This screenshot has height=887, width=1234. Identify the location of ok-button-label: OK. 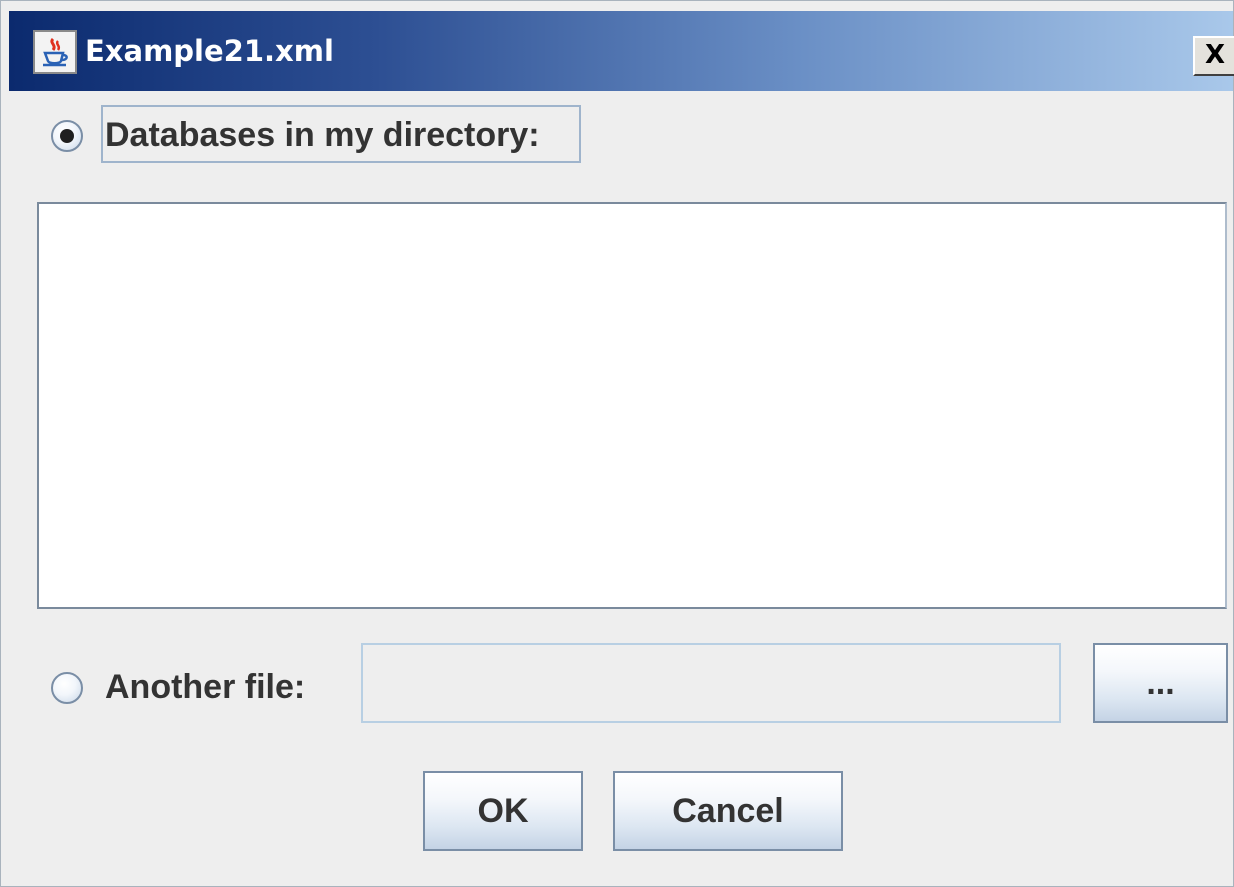
(503, 811).